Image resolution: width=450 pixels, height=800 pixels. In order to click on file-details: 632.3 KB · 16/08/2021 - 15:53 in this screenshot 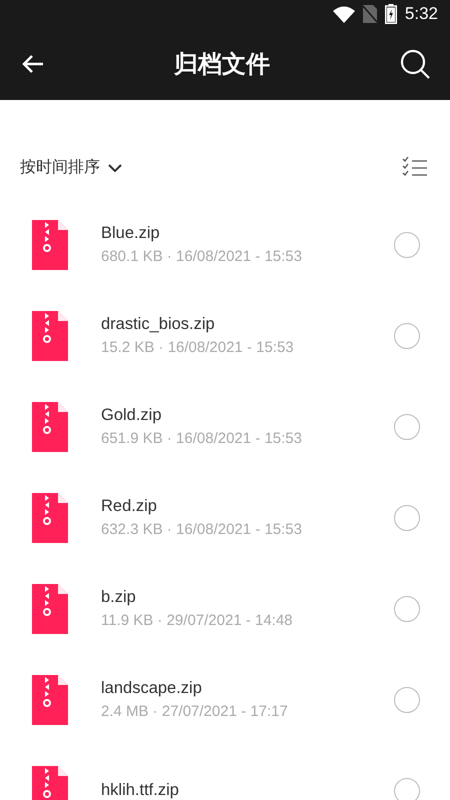, I will do `click(202, 529)`.